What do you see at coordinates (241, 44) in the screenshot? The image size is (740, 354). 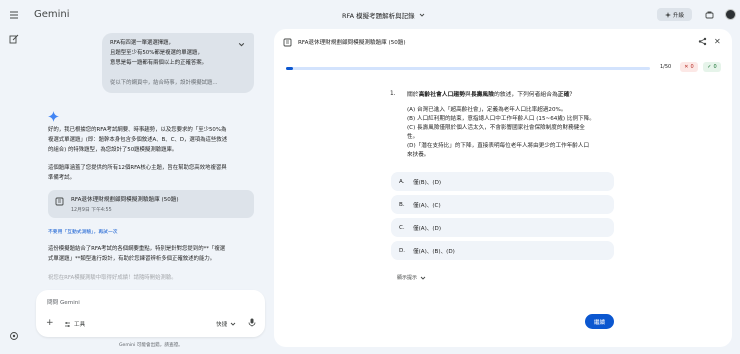 I see `expand-chevron-icon` at bounding box center [241, 44].